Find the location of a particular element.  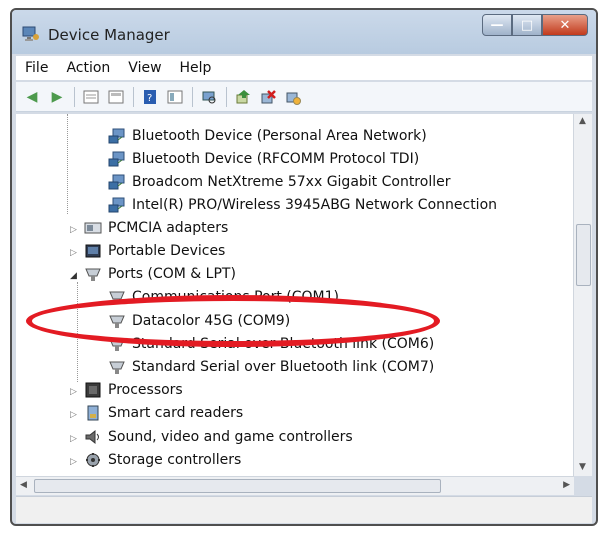

tree-item-ports: Ports (COM & LPT) is located at coordinates (160, 274).